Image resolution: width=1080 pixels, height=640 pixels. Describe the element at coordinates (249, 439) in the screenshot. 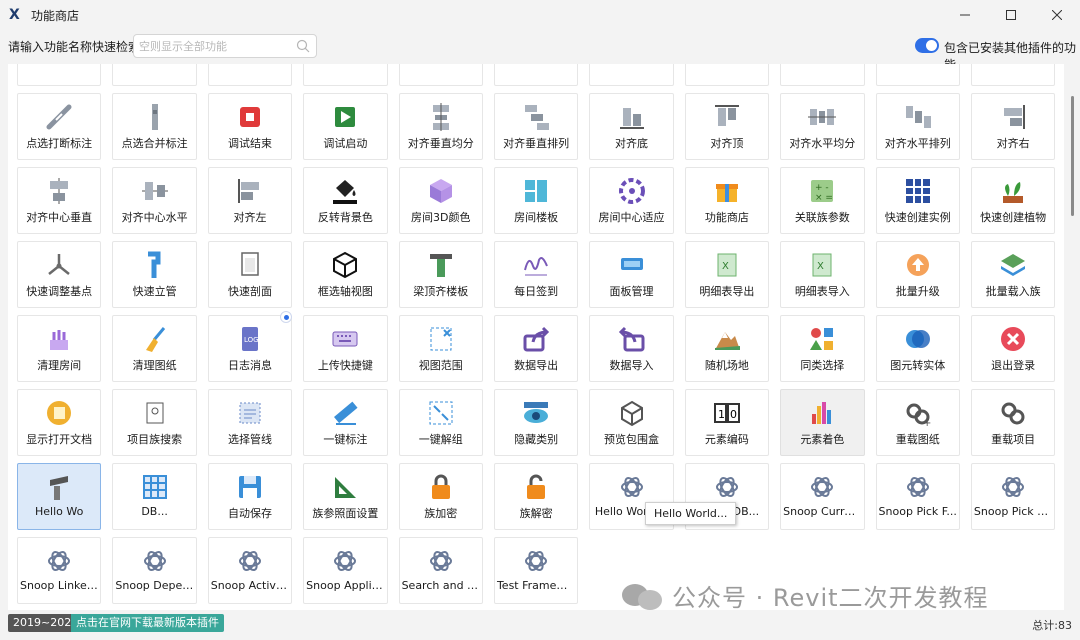

I see `function-label: 选择管线` at that location.